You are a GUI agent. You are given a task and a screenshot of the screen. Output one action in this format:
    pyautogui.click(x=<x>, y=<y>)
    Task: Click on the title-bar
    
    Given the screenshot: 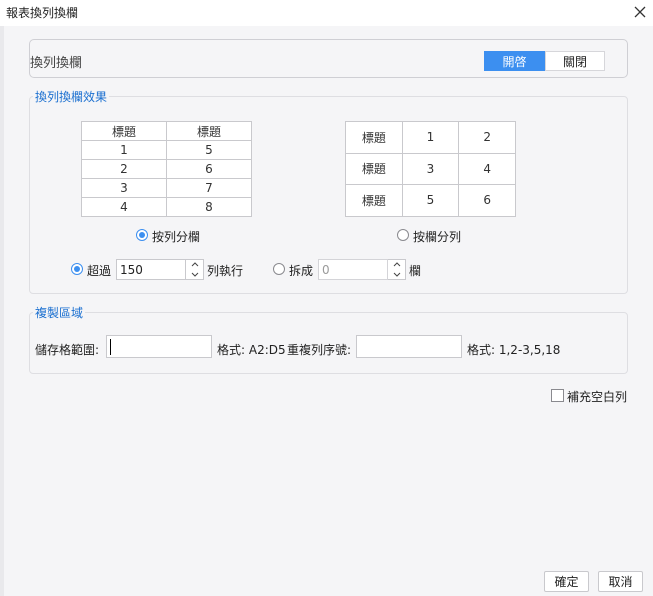 What is the action you would take?
    pyautogui.click(x=326, y=13)
    